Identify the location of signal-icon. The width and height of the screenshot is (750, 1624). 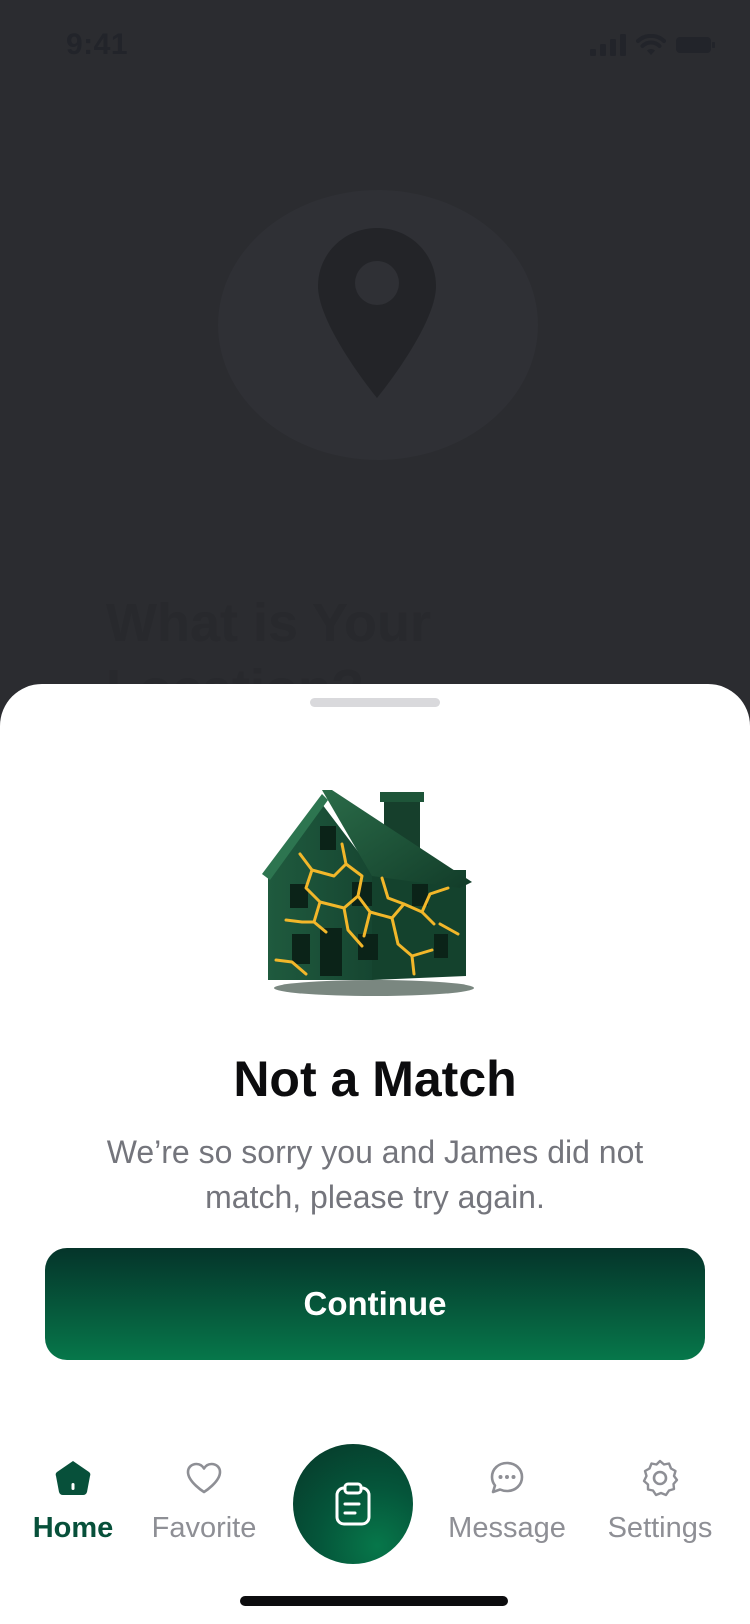
(608, 45).